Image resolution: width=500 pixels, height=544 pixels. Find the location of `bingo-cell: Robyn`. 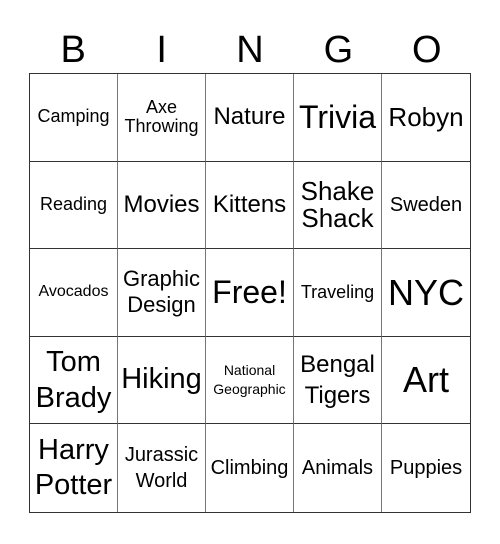

bingo-cell: Robyn is located at coordinates (426, 118).